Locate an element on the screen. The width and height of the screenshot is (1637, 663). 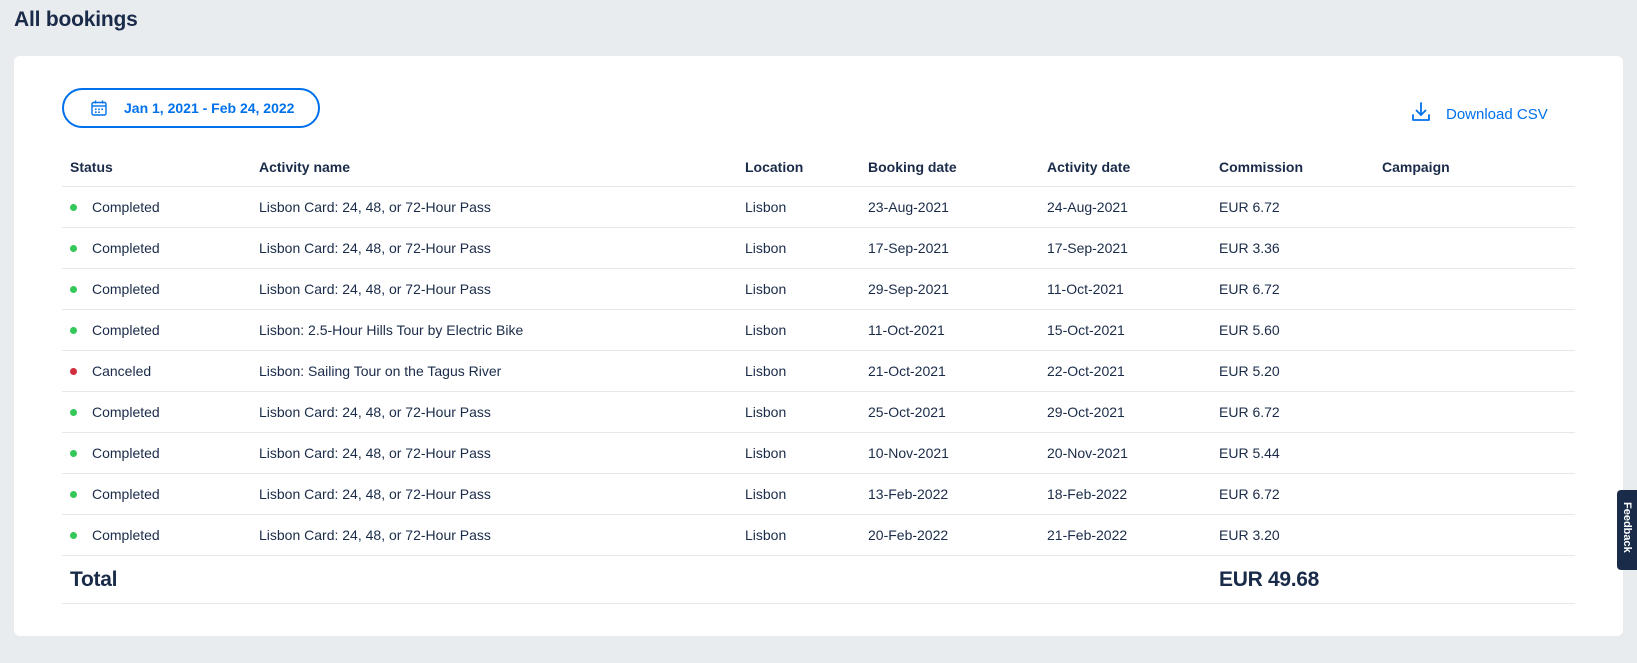
status-label: Canceled is located at coordinates (122, 371).